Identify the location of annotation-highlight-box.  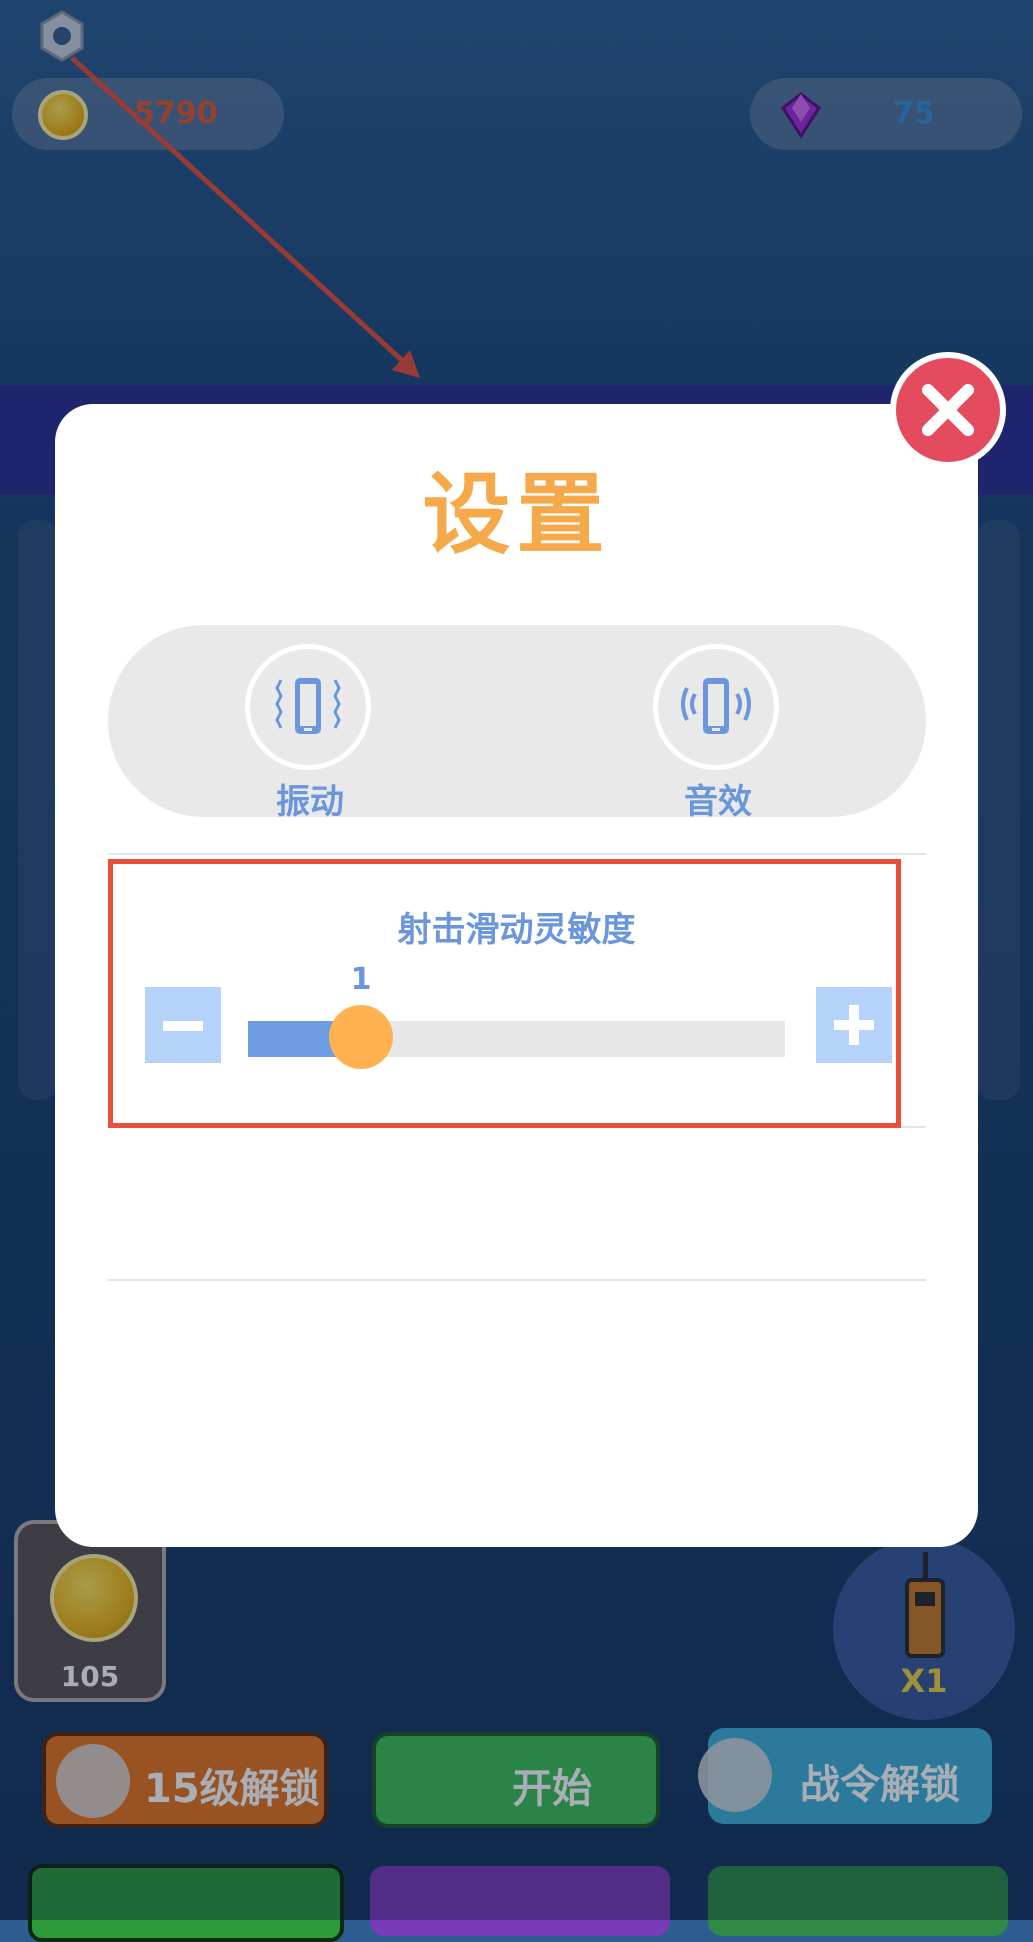
(504, 993).